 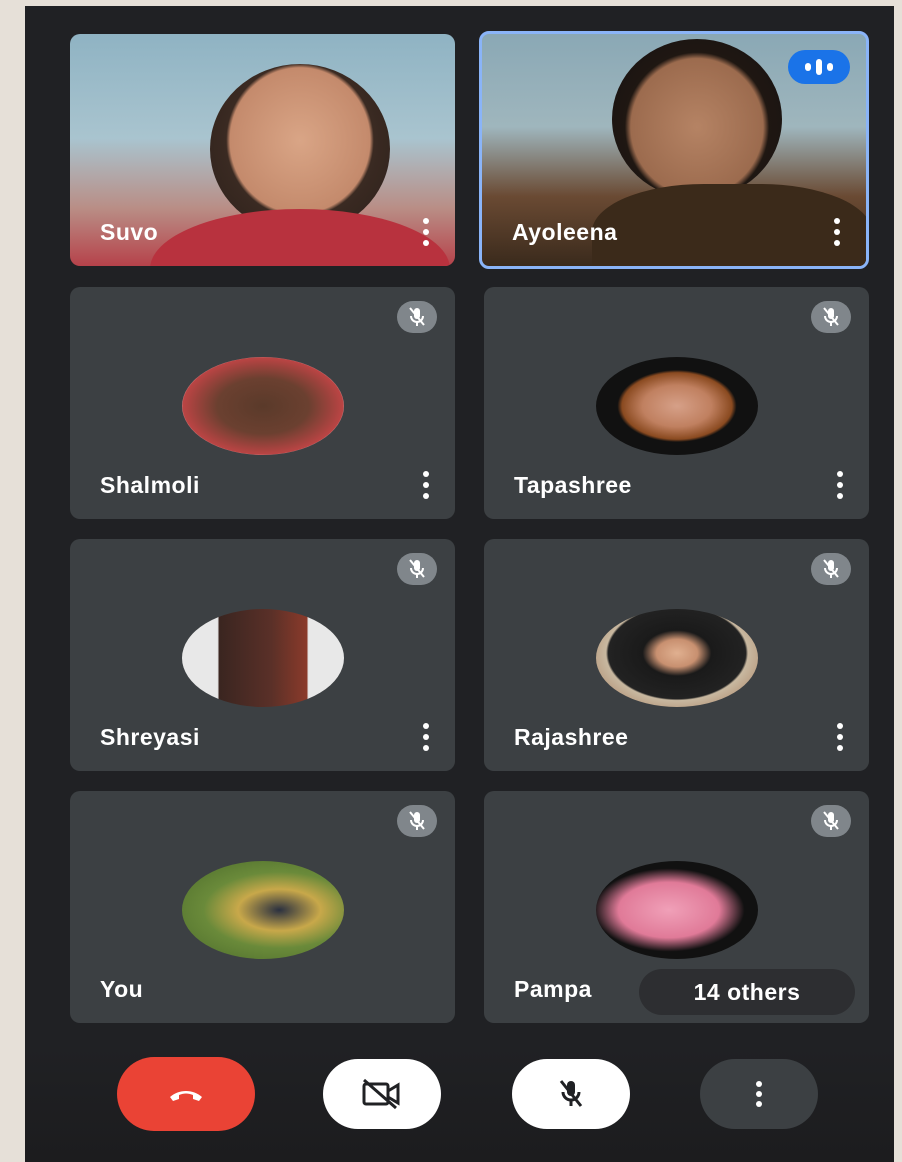 What do you see at coordinates (729, 225) in the screenshot?
I see `participant-body-ayoleena` at bounding box center [729, 225].